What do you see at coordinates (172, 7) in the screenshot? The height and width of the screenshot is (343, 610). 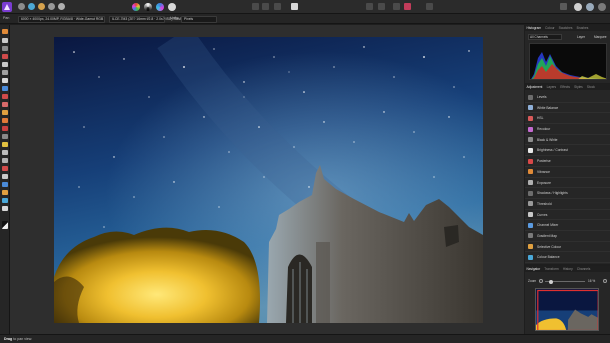 I see `auto-white-balance-icon` at bounding box center [172, 7].